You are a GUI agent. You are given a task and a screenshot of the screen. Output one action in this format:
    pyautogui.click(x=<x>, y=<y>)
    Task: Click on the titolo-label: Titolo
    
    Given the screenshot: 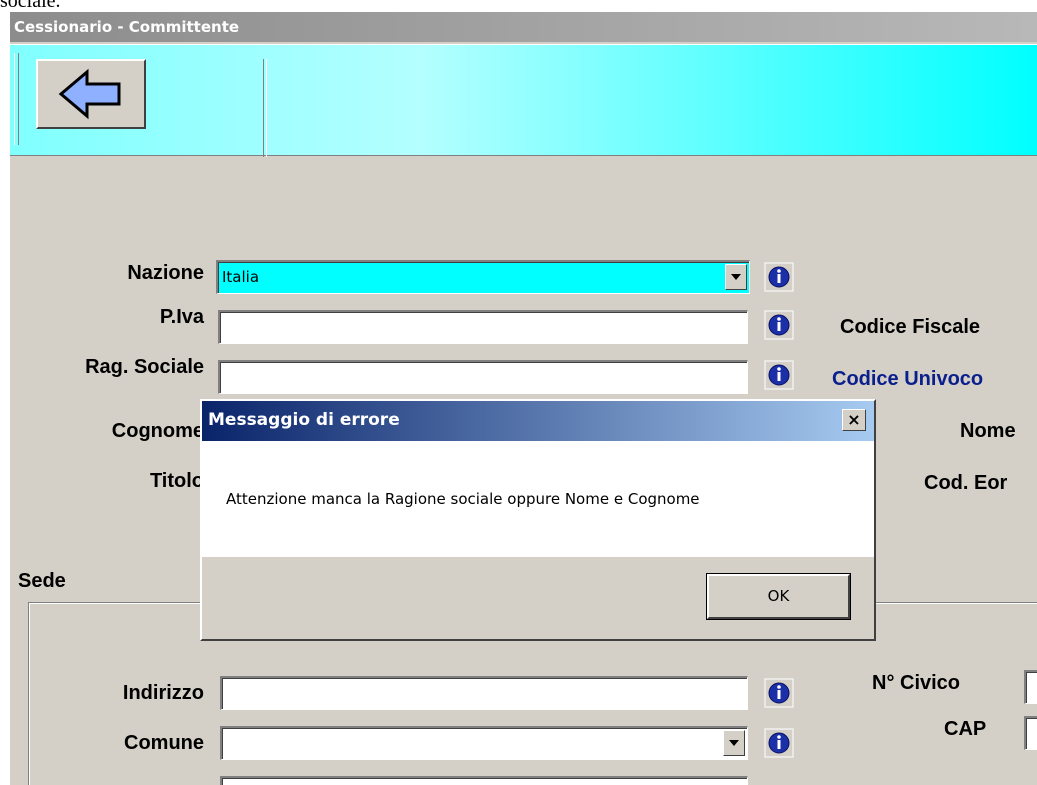 What is the action you would take?
    pyautogui.click(x=176, y=481)
    